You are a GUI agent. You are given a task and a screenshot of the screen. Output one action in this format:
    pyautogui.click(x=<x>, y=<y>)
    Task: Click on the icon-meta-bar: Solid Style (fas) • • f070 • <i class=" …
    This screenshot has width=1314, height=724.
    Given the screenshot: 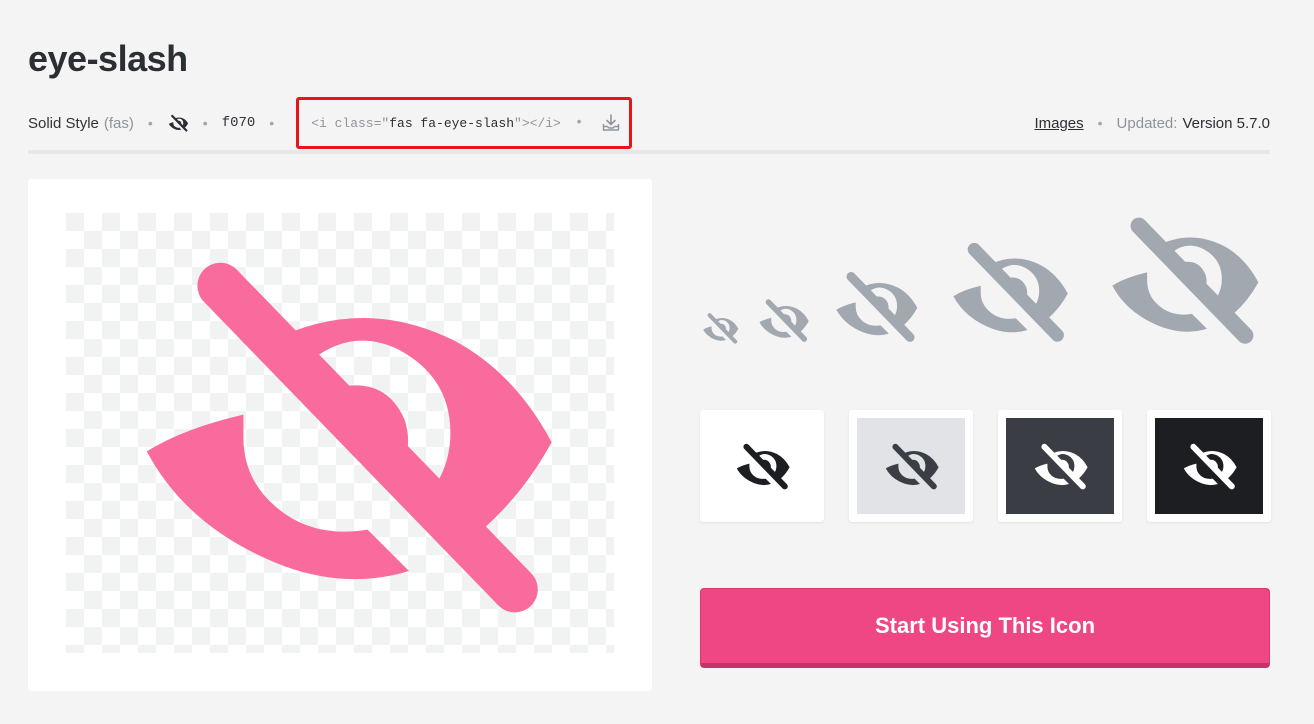 What is the action you would take?
    pyautogui.click(x=649, y=123)
    